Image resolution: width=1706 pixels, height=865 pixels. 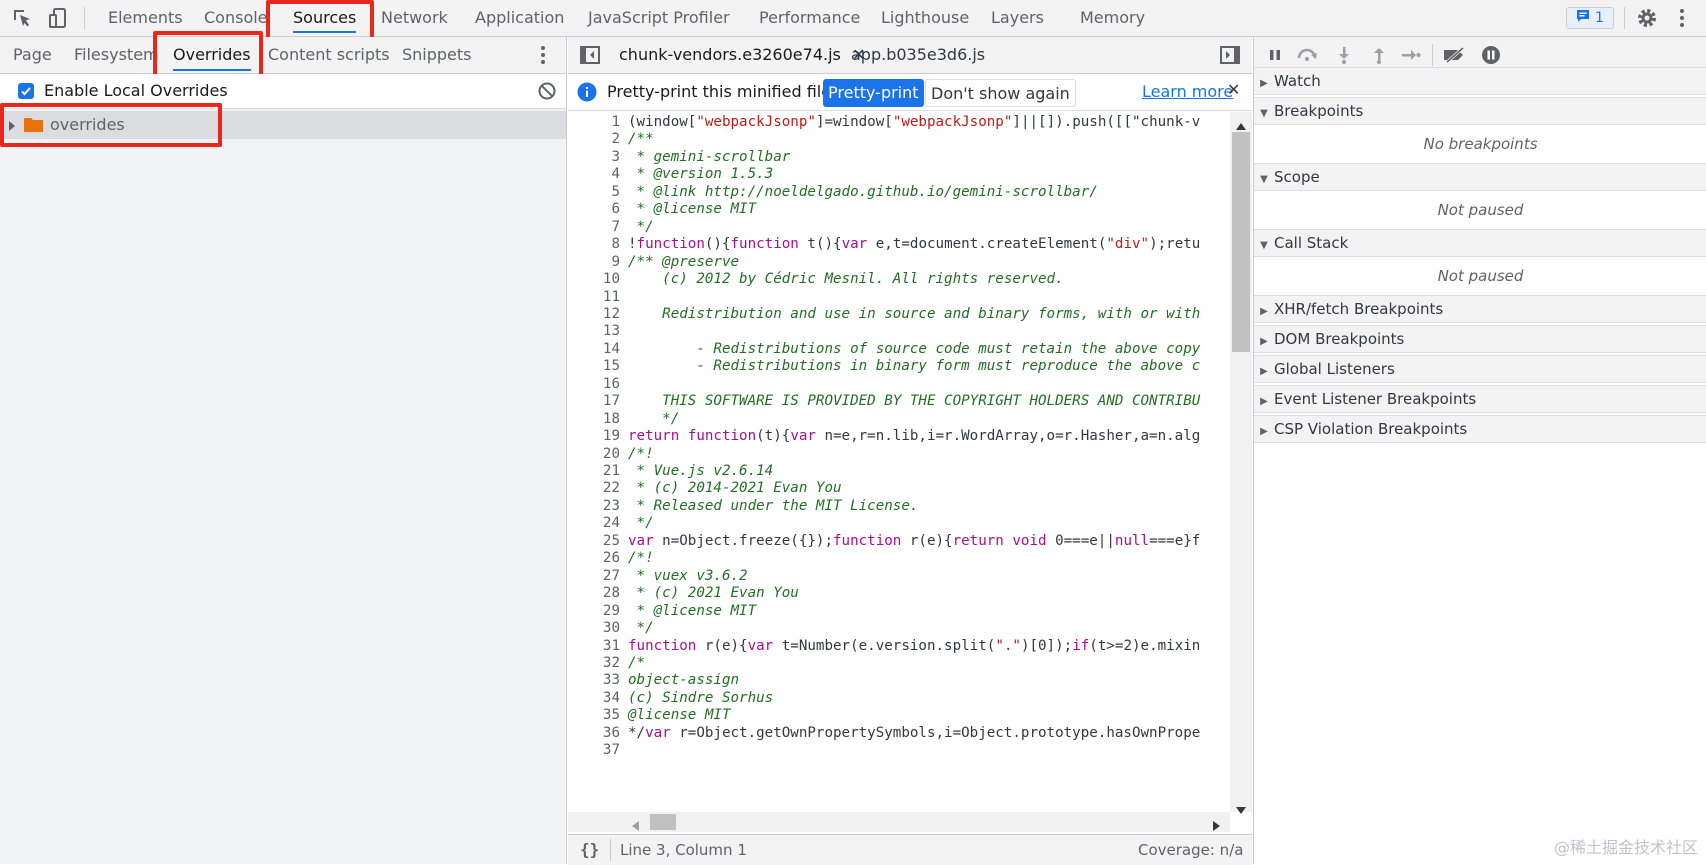 I want to click on code-line: 33 object-assign, so click(x=898, y=680).